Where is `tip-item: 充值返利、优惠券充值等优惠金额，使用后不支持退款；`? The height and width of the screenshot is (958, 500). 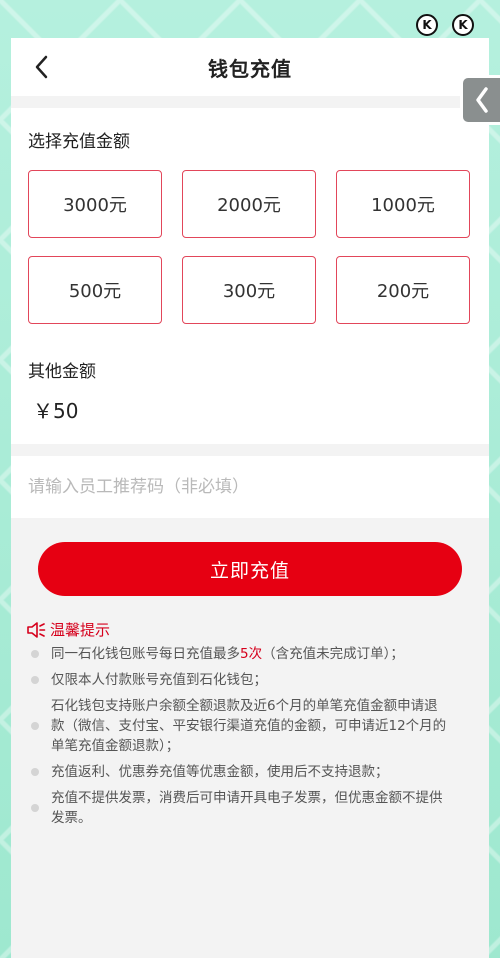 tip-item: 充值返利、优惠券充值等优惠金额，使用后不支持退款； is located at coordinates (241, 772).